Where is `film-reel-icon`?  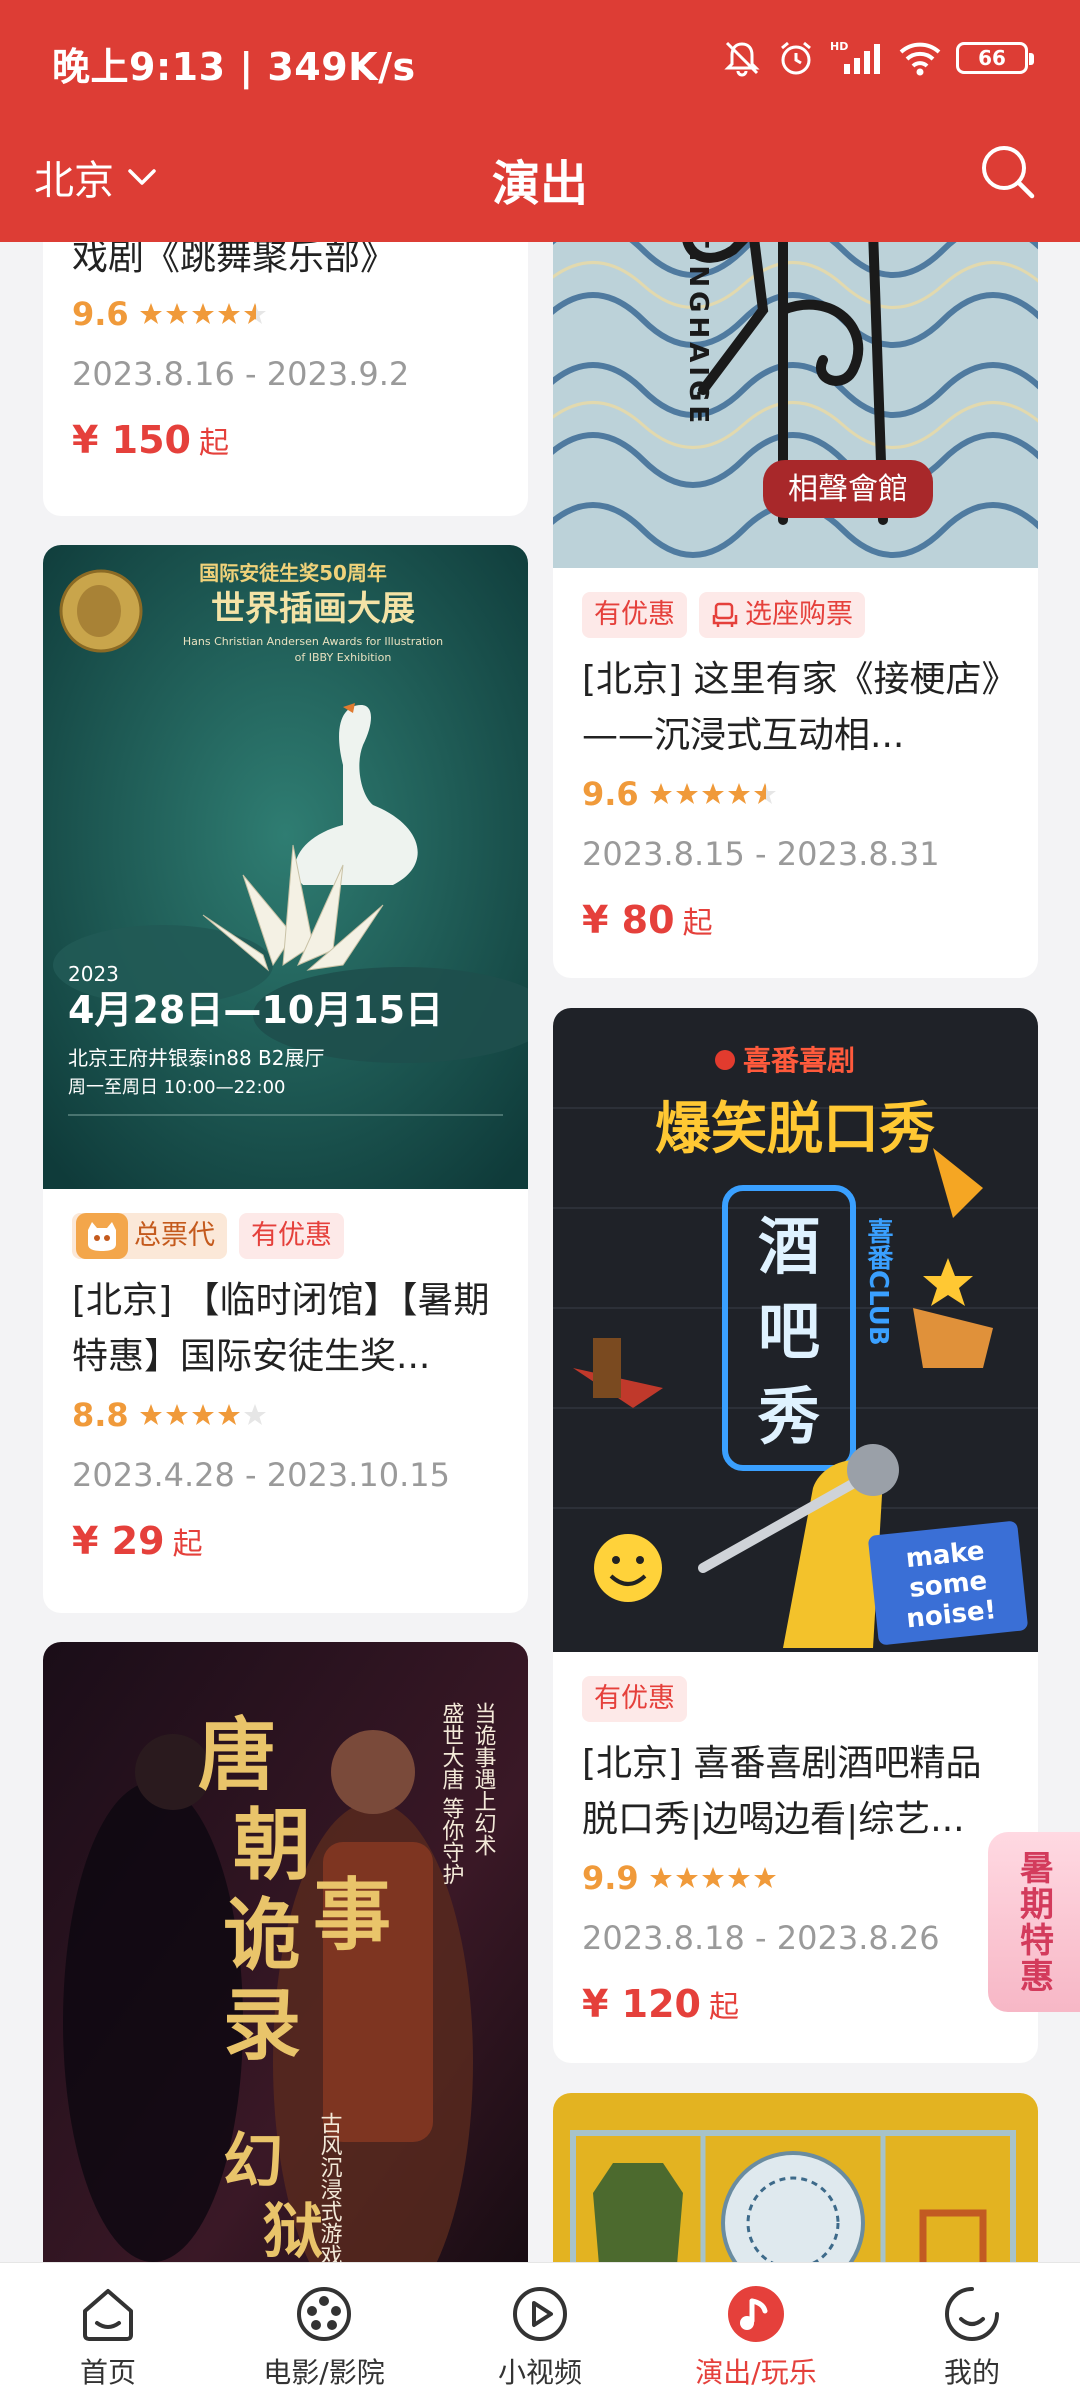 film-reel-icon is located at coordinates (324, 2314).